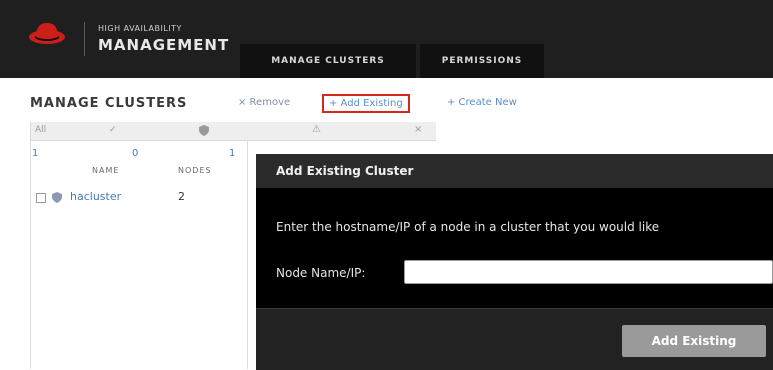 This screenshot has width=773, height=370. Describe the element at coordinates (345, 171) in the screenshot. I see `modal-title: Add Existing Cluster` at that location.